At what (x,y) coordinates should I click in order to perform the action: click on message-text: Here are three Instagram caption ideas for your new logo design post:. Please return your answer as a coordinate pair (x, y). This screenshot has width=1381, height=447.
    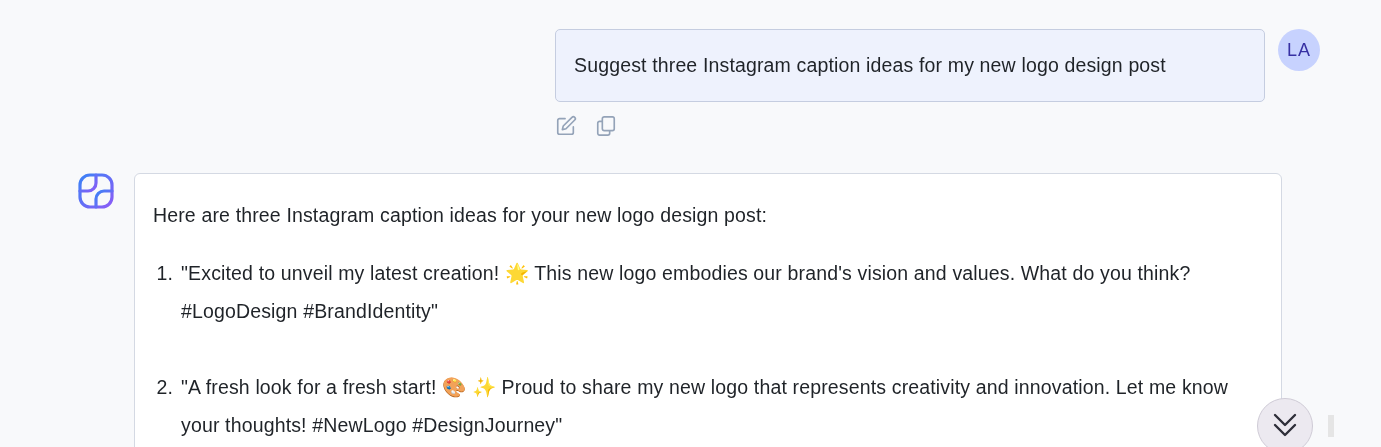
    Looking at the image, I should click on (461, 215).